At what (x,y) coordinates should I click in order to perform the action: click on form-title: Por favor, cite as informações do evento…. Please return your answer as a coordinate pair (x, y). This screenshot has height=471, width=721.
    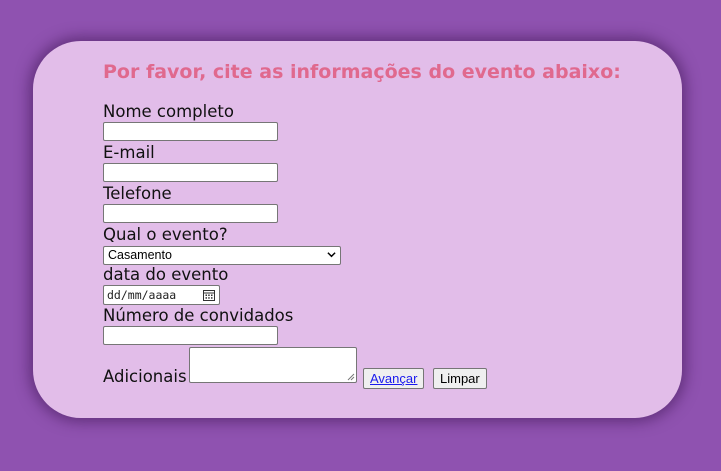
    Looking at the image, I should click on (362, 72).